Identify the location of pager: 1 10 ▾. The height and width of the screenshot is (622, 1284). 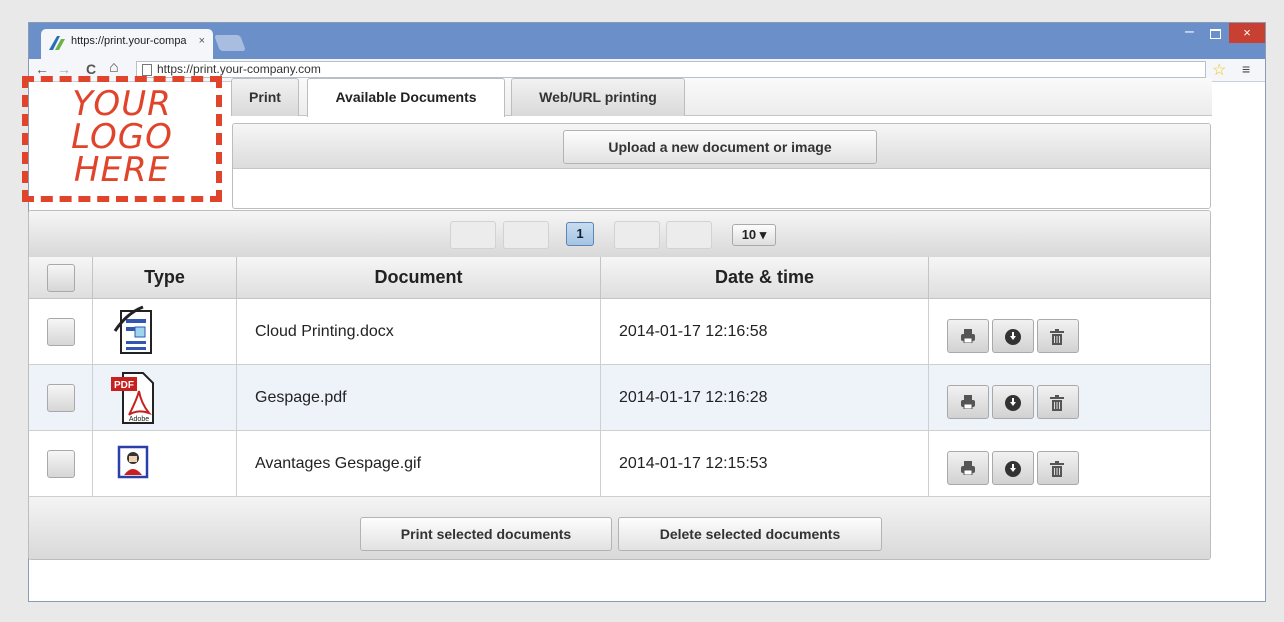
(619, 234).